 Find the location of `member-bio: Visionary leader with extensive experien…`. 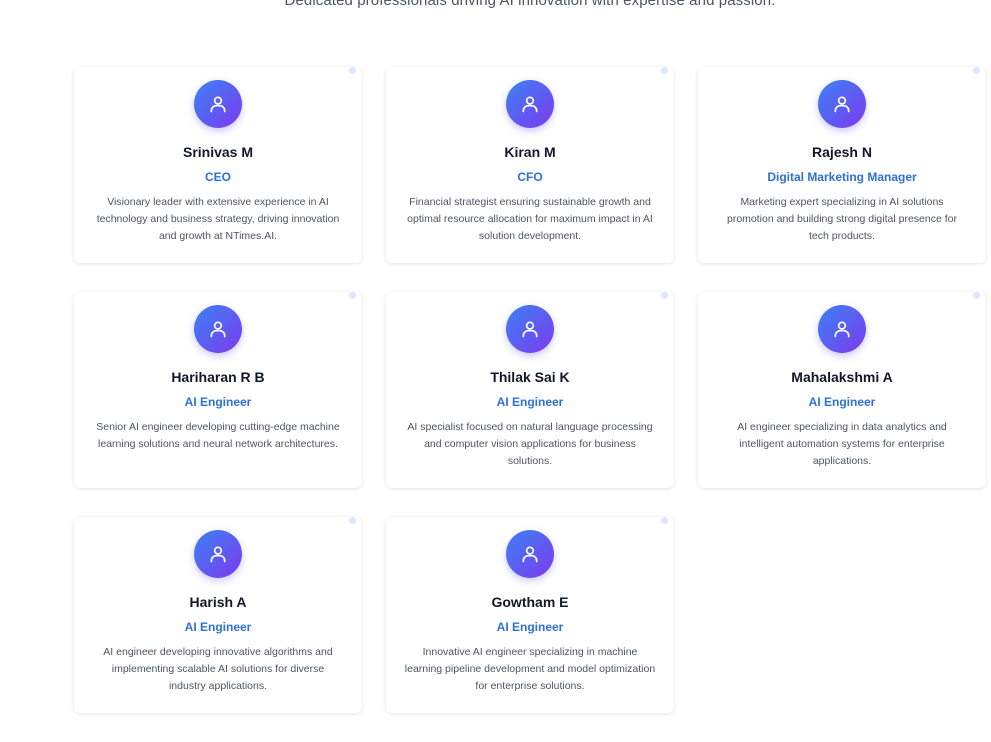

member-bio: Visionary leader with extensive experien… is located at coordinates (218, 219).